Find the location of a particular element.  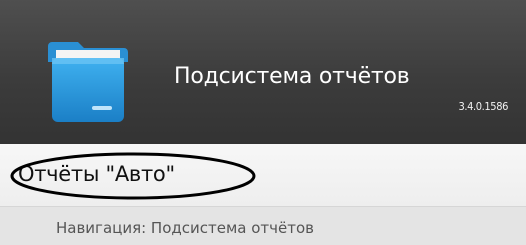

section-link-auto-reports: Отчёты "Авто" is located at coordinates (96, 174).